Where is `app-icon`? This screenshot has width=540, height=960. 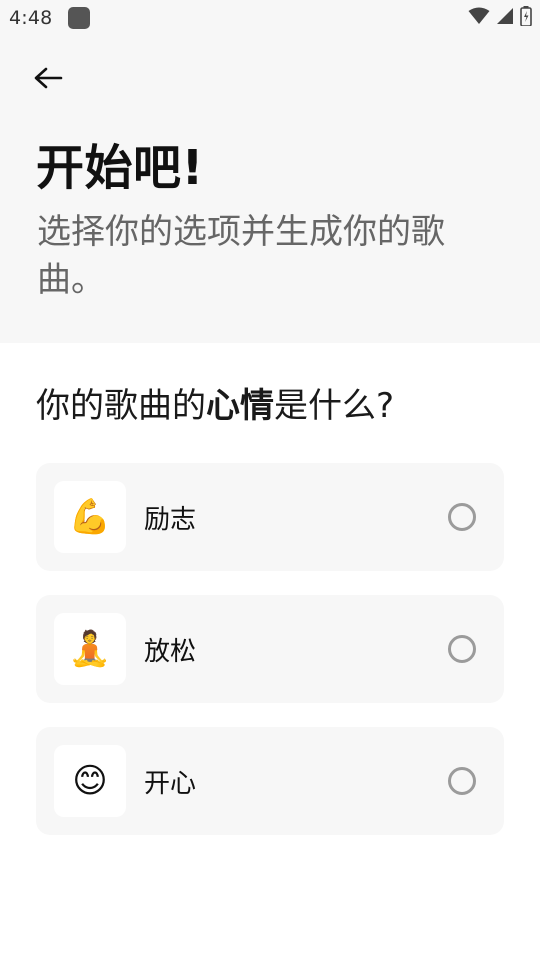 app-icon is located at coordinates (79, 18).